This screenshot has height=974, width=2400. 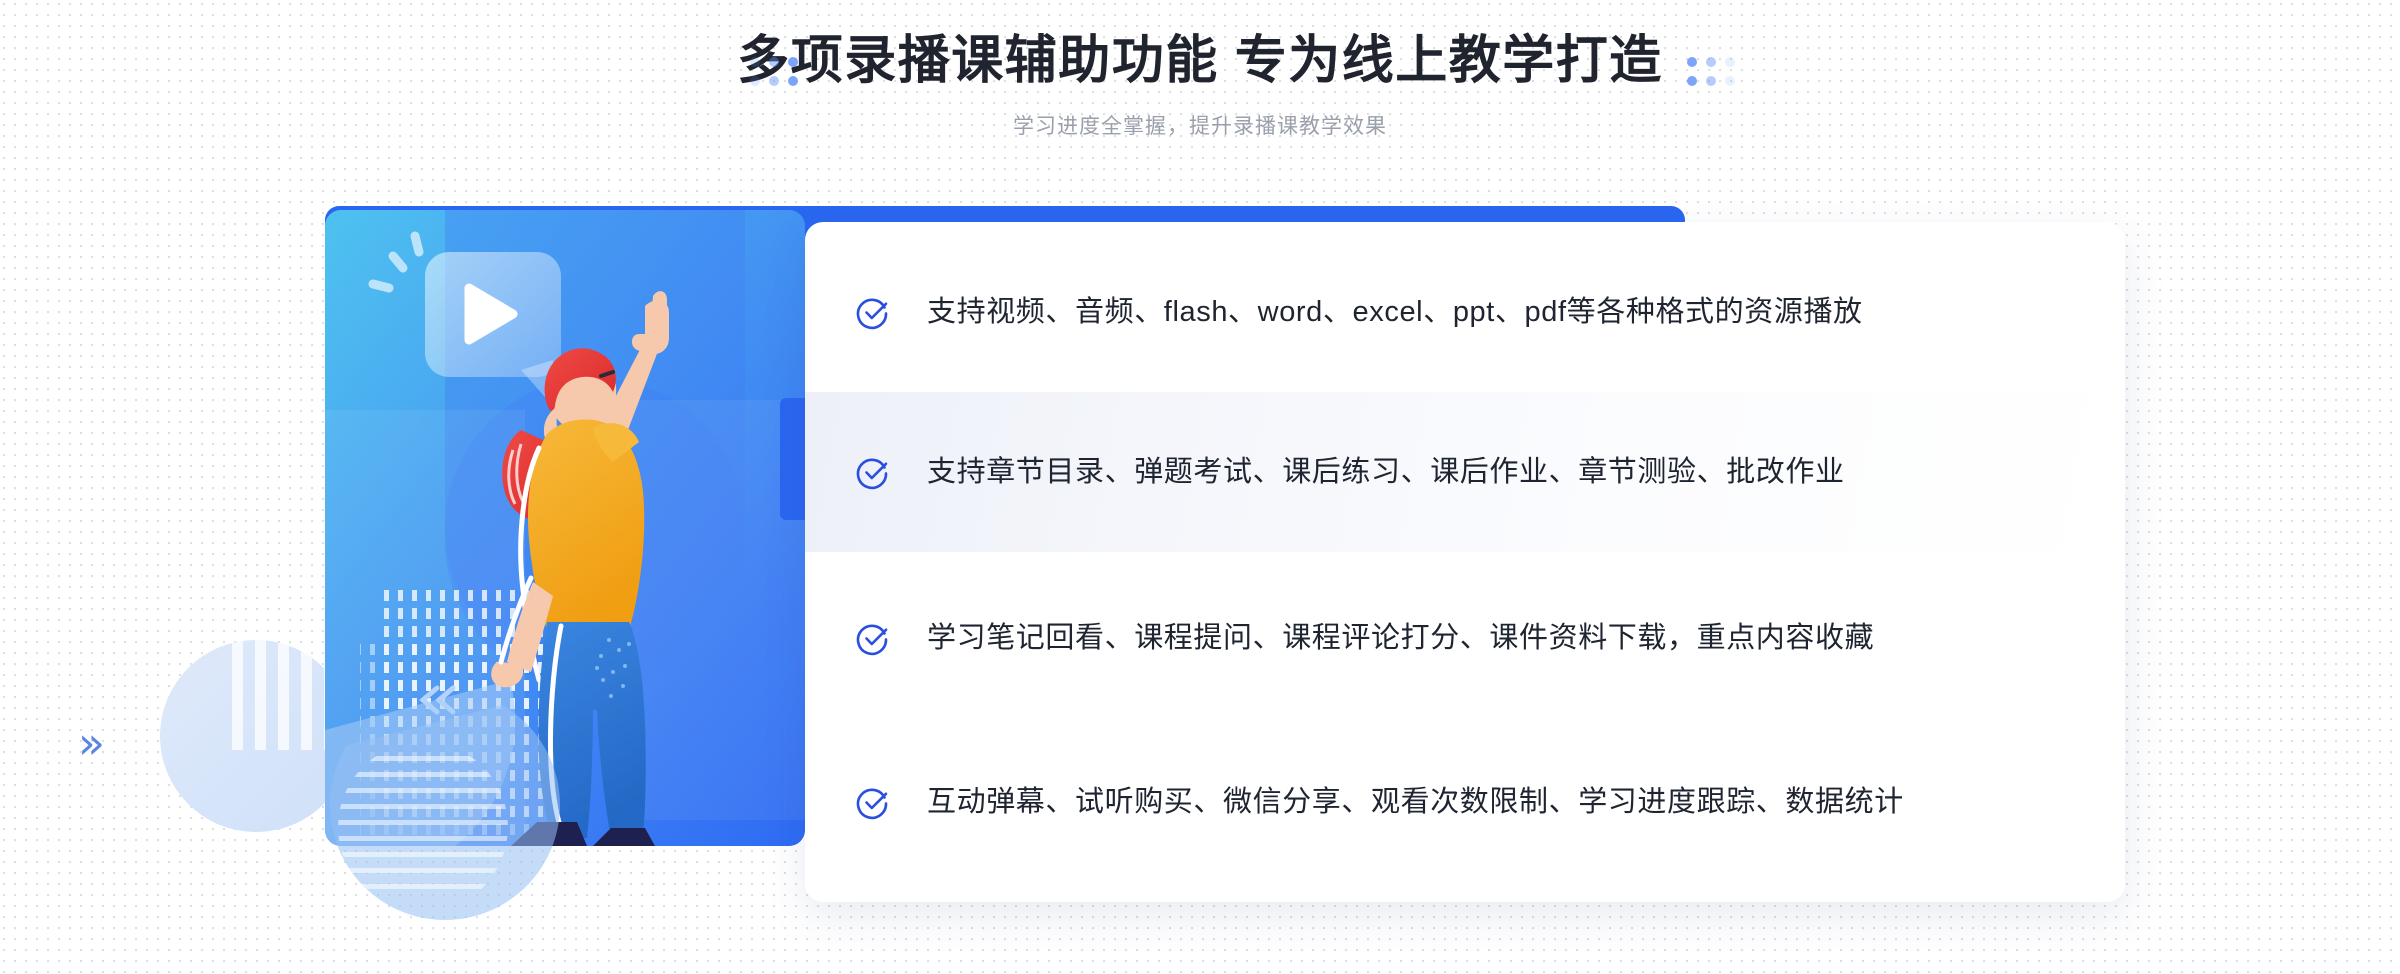 I want to click on feature-row: 支持章节目录、弹题考试、课后练习、课后作业、章节测验、批改作业, so click(x=1465, y=472).